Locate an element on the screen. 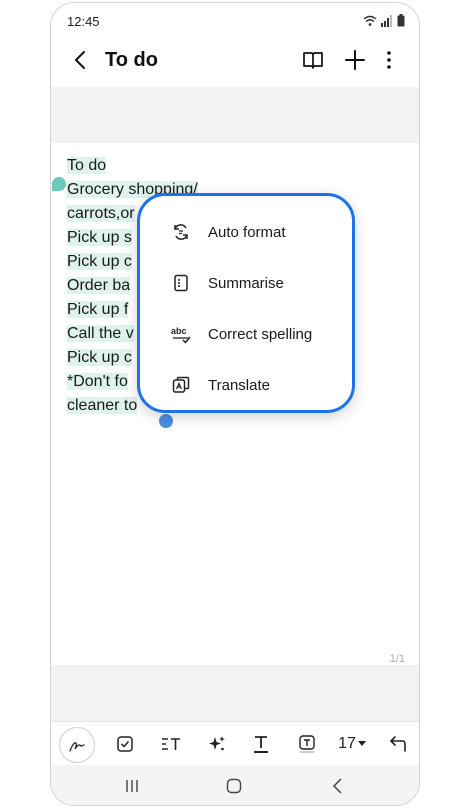 This screenshot has height=810, width=470. selection-handle-end is located at coordinates (166, 421).